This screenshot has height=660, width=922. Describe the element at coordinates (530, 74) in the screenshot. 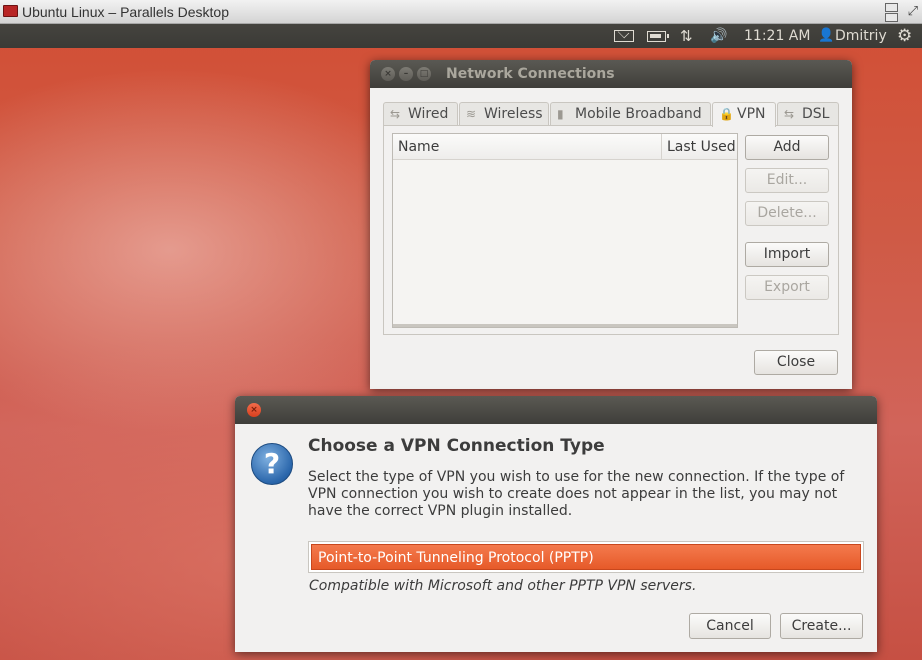

I see `window-title: Network Connections` at that location.